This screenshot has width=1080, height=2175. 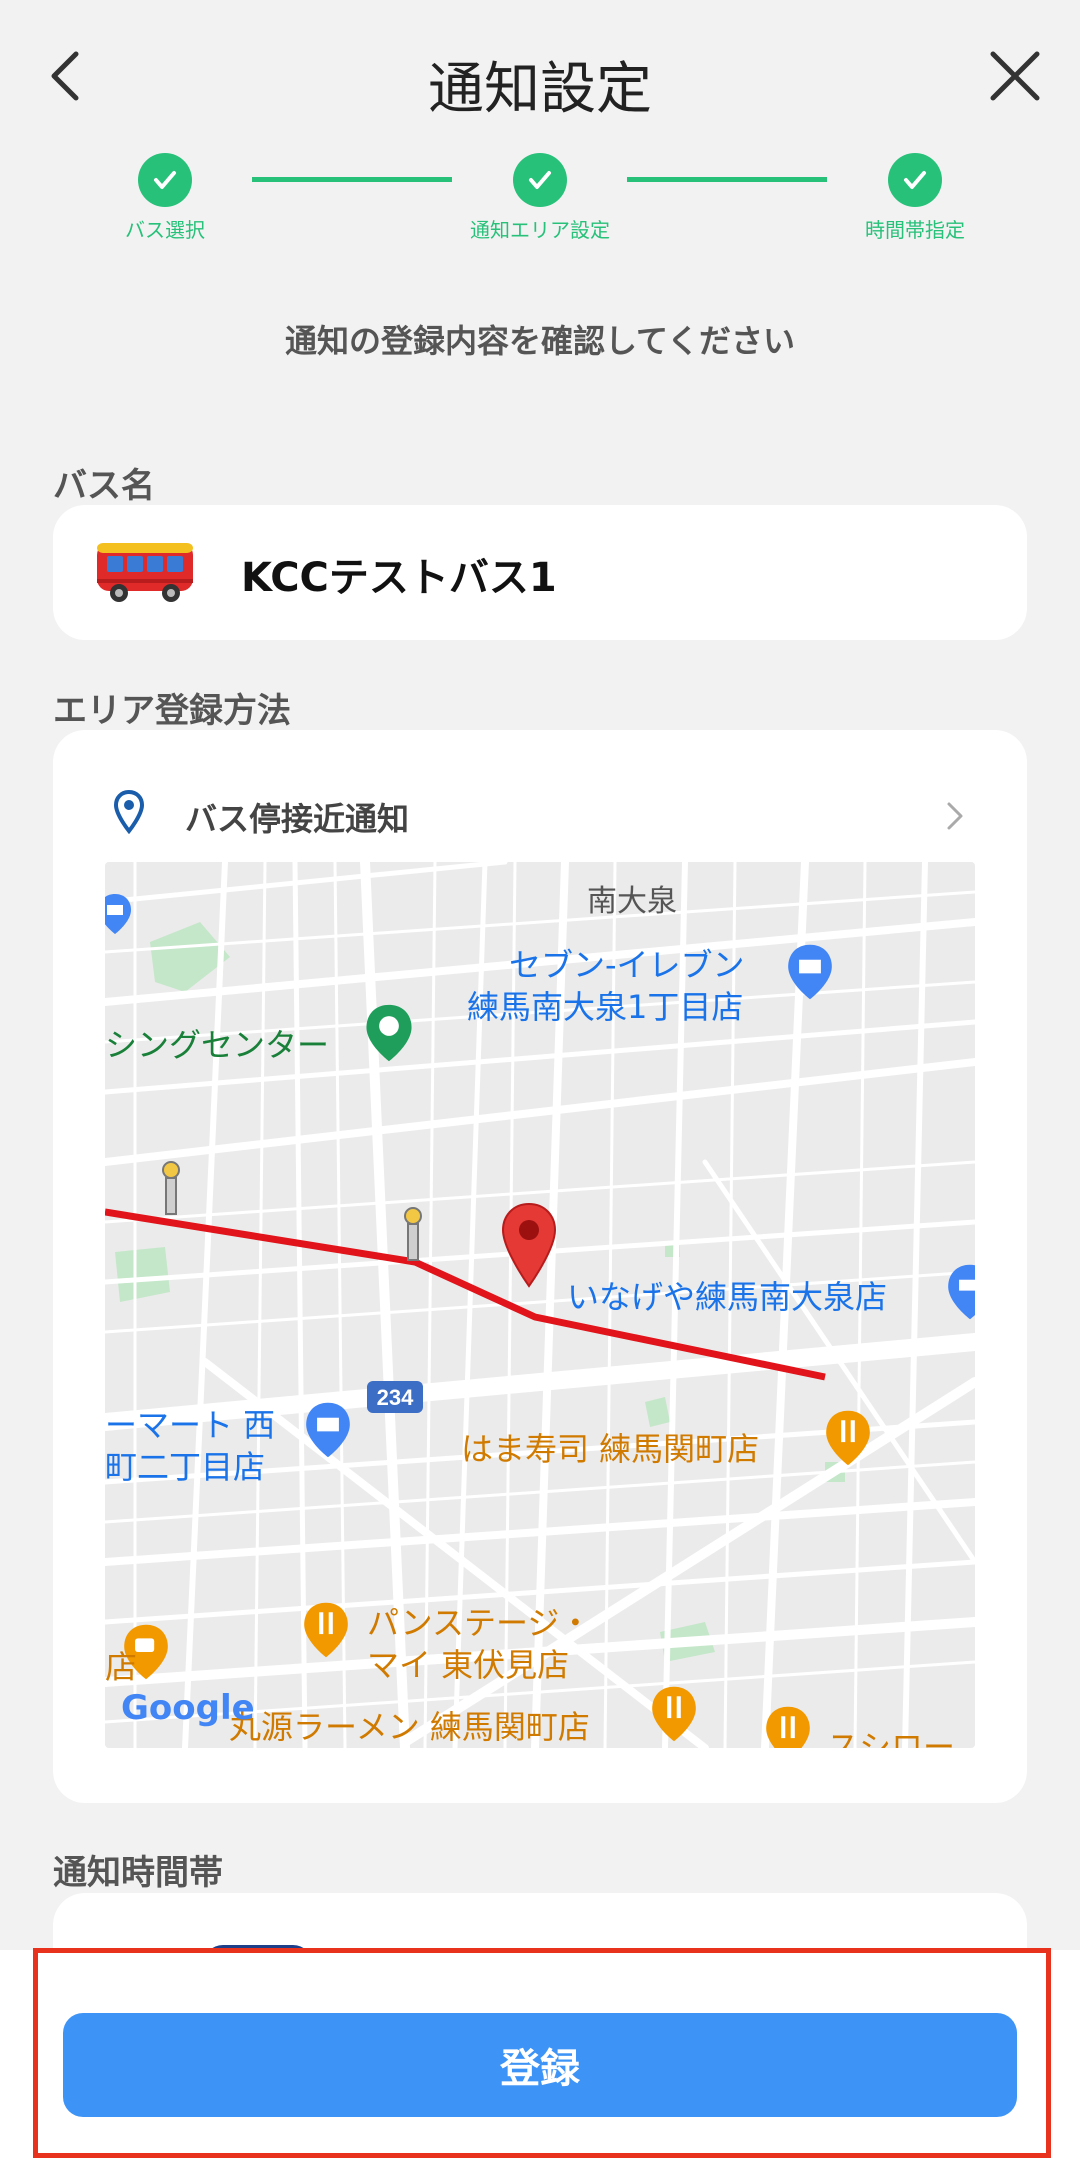 I want to click on map-label: マイ 東伏見店, so click(x=468, y=1665).